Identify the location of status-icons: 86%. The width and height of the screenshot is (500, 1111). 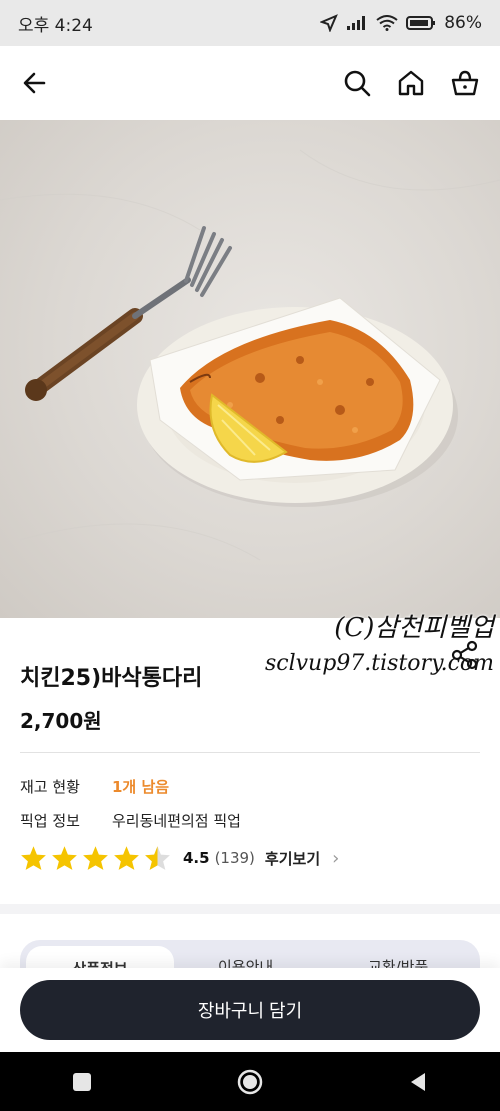
(401, 23).